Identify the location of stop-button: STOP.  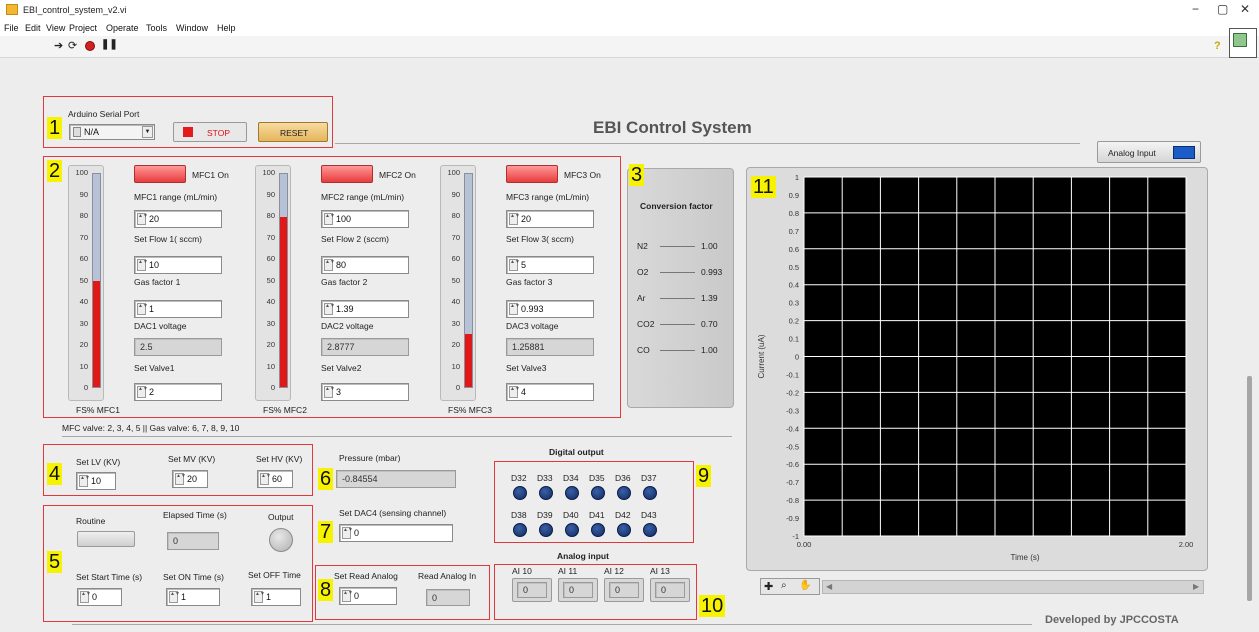
(210, 132).